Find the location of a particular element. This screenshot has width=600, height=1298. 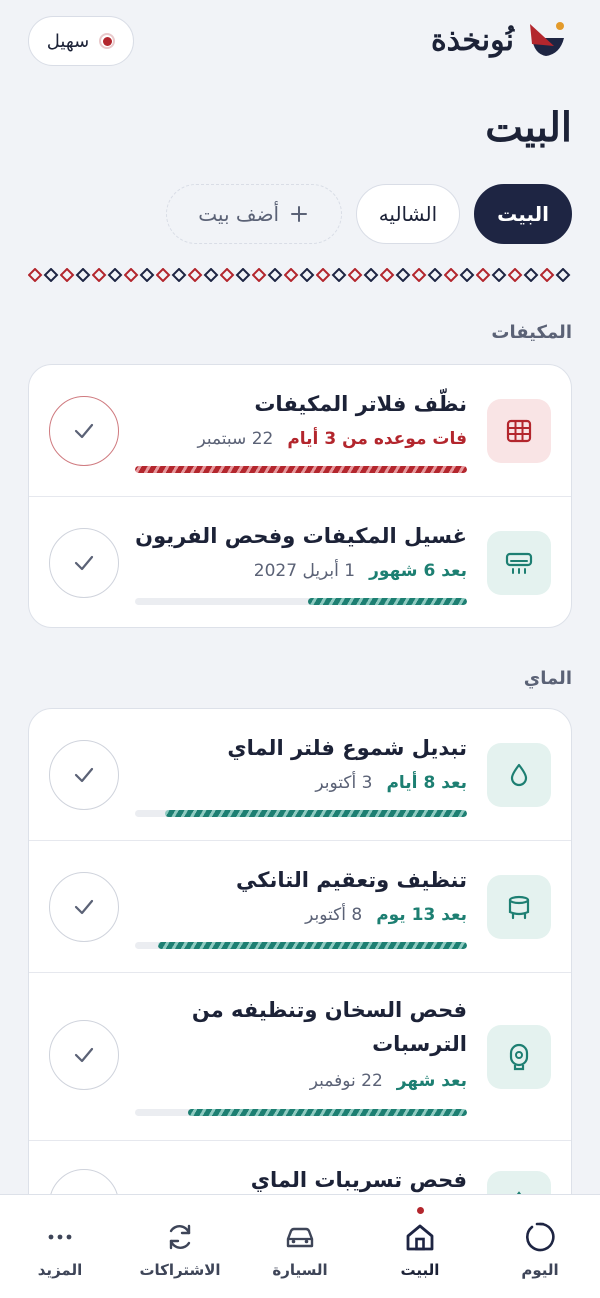

nav-car: السيارة is located at coordinates (300, 1246).